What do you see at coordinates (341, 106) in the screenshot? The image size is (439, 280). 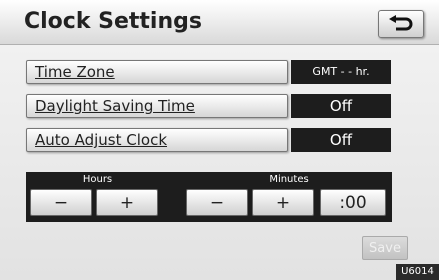 I see `daylight-saving-time-value: Off` at bounding box center [341, 106].